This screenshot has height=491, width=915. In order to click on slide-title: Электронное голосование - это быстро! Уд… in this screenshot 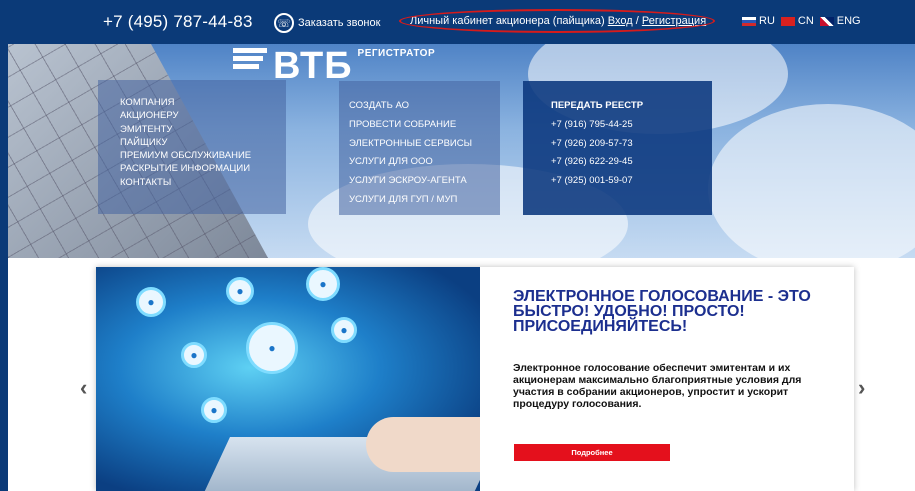, I will do `click(662, 311)`.